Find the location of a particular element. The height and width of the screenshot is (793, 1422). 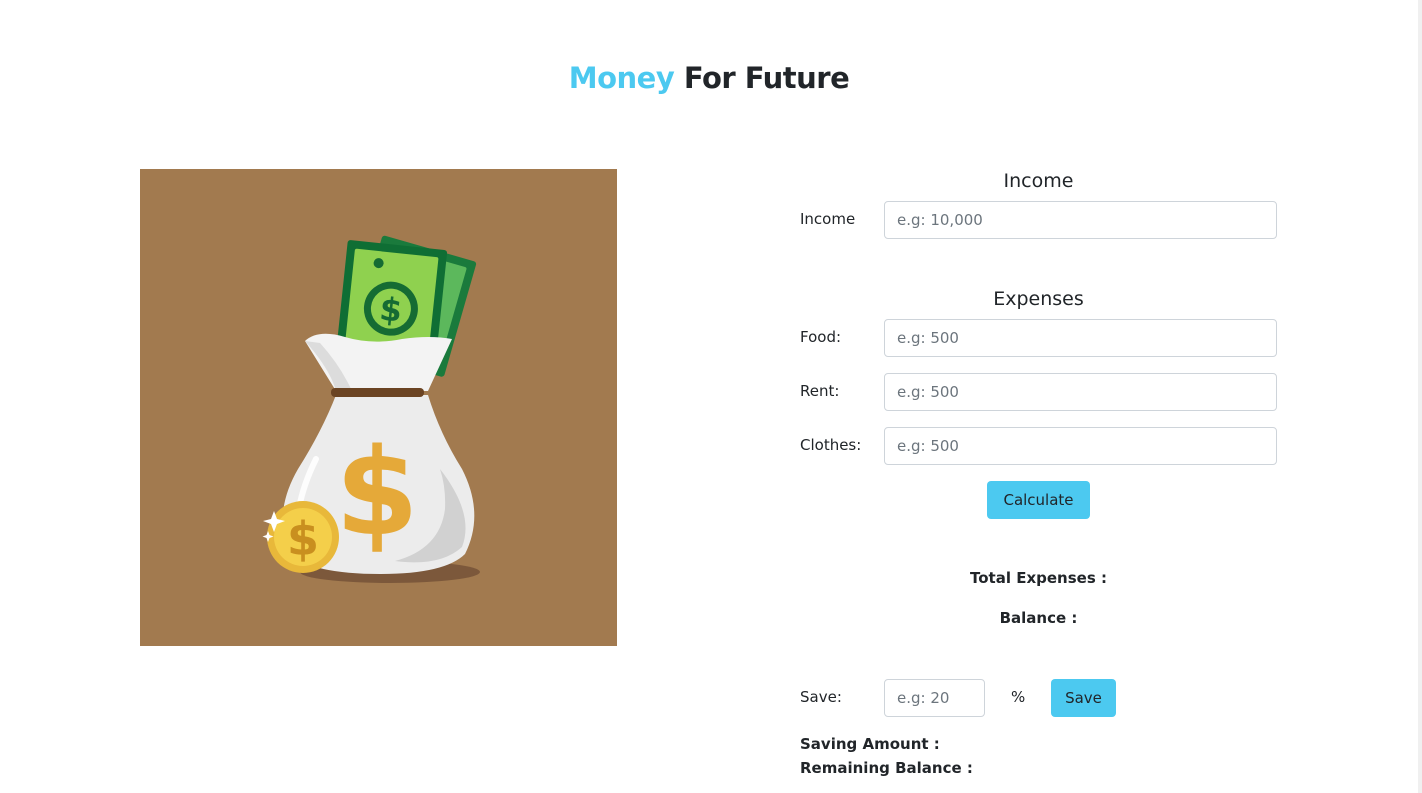

page-scrollbar is located at coordinates (1420, 396).